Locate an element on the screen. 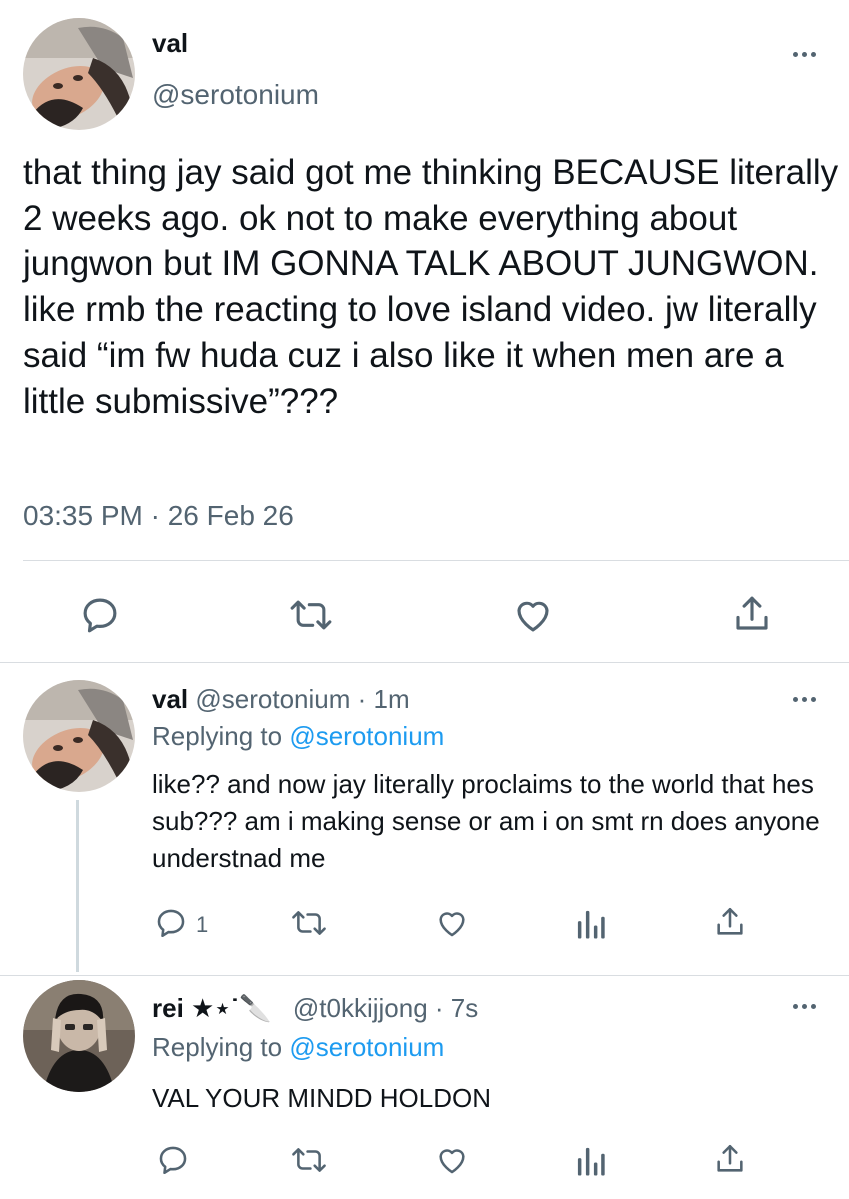 The width and height of the screenshot is (849, 1199). author-handle-time: @serotonium · 1m is located at coordinates (302, 699).